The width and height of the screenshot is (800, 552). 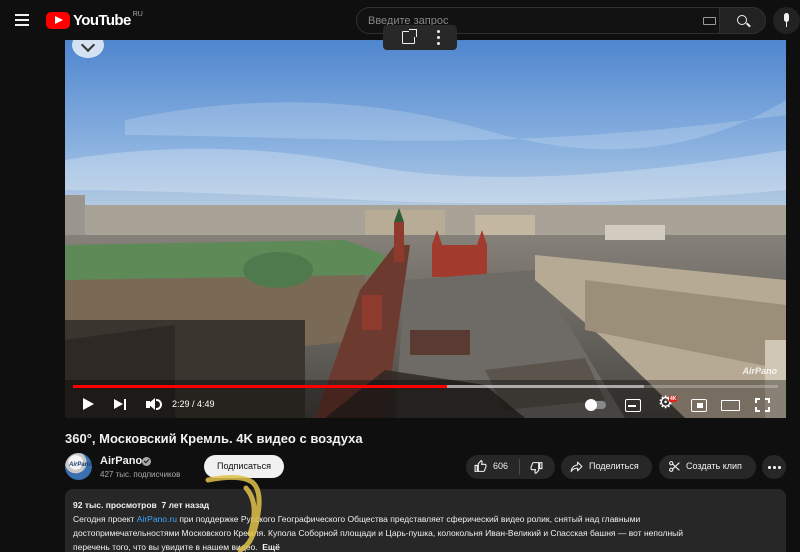 I want to click on more-horiz-icon, so click(x=774, y=467).